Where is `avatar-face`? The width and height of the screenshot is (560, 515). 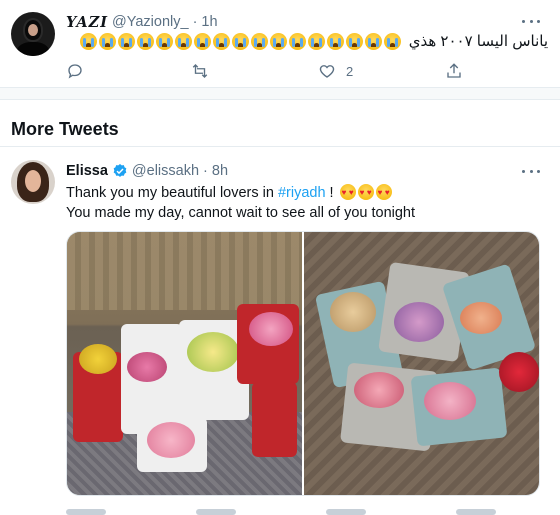 avatar-face is located at coordinates (33, 181).